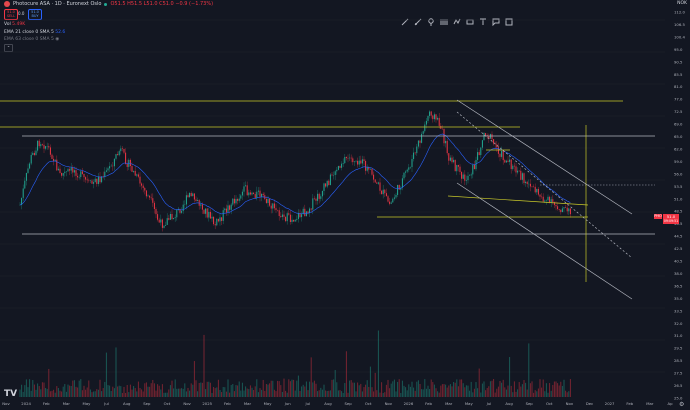 Image resolution: width=690 pixels, height=410 pixels. Describe the element at coordinates (678, 86) in the screenshot. I see `price-tick: 81.0` at that location.